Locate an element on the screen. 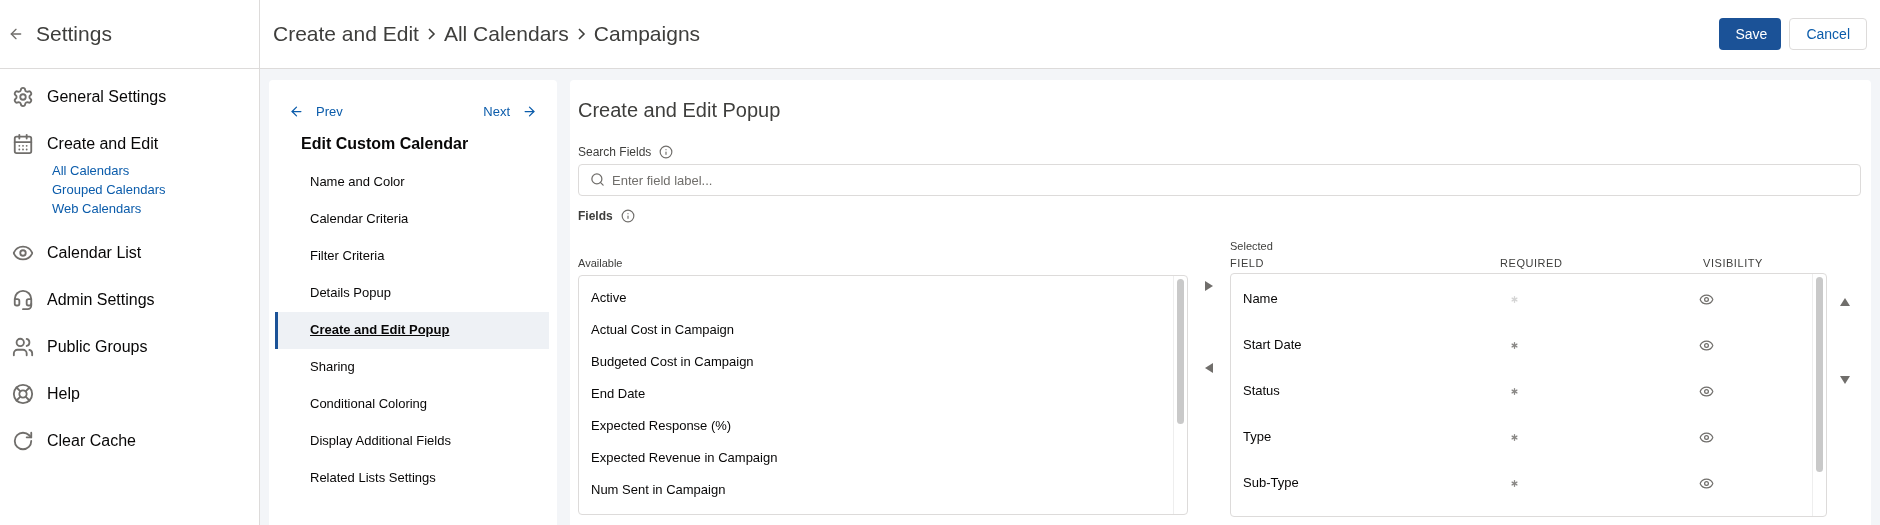 This screenshot has width=1880, height=525. sidebar-item: Create and Edit is located at coordinates (129, 144).